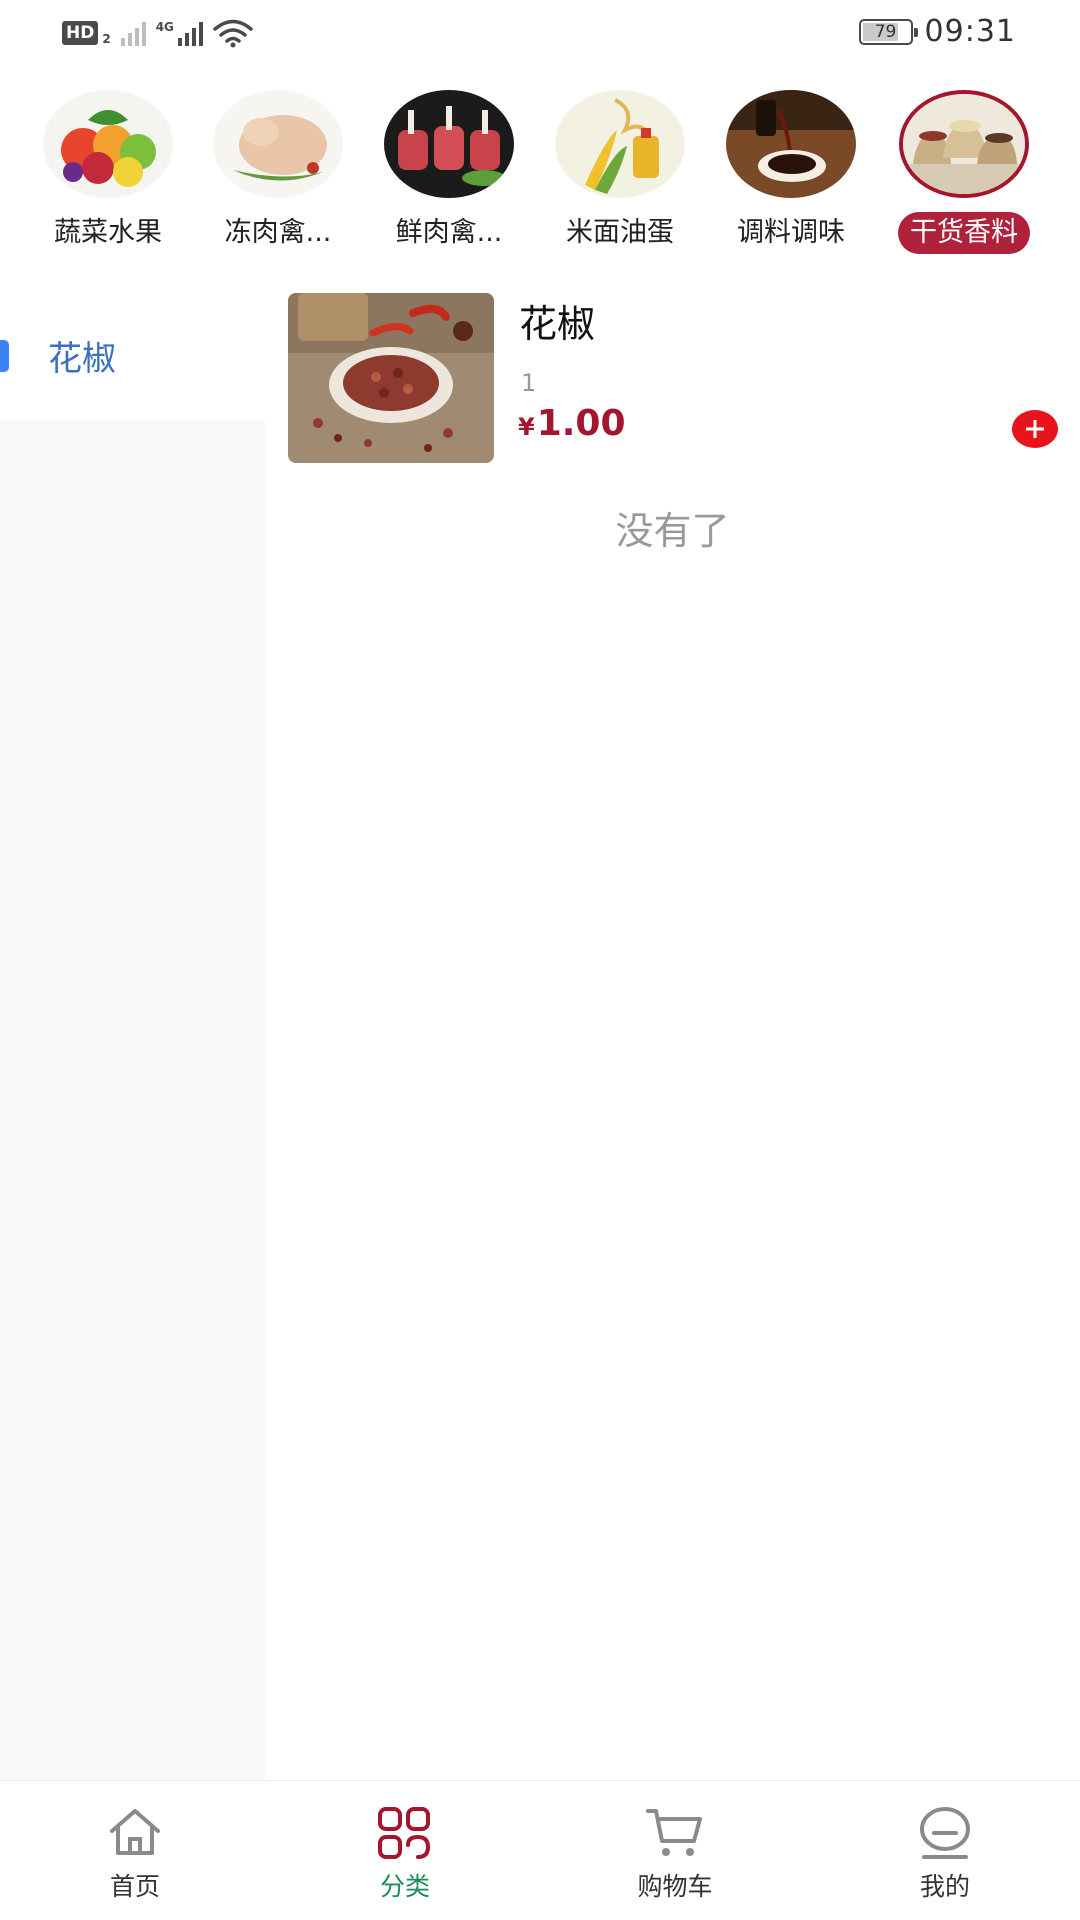 The image size is (1080, 1920). I want to click on tab-home: 首页, so click(135, 1850).